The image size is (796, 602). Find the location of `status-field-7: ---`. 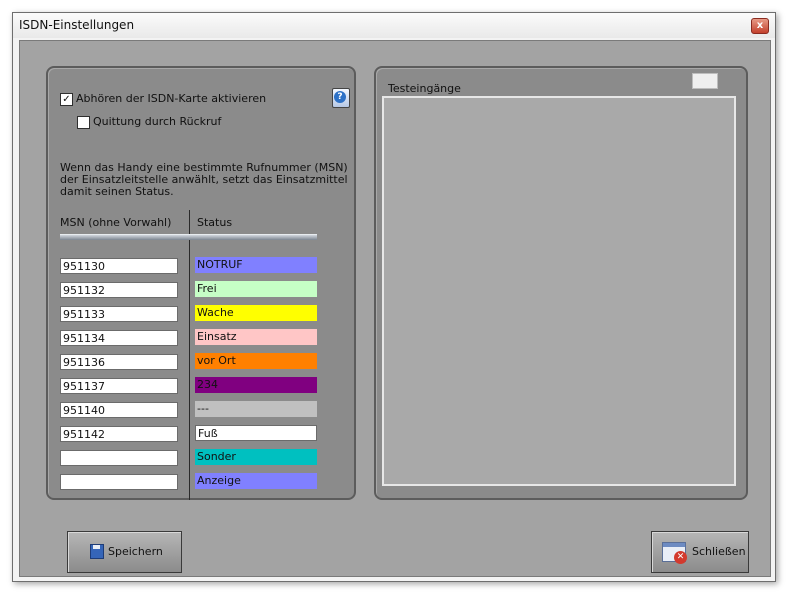

status-field-7: --- is located at coordinates (256, 409).